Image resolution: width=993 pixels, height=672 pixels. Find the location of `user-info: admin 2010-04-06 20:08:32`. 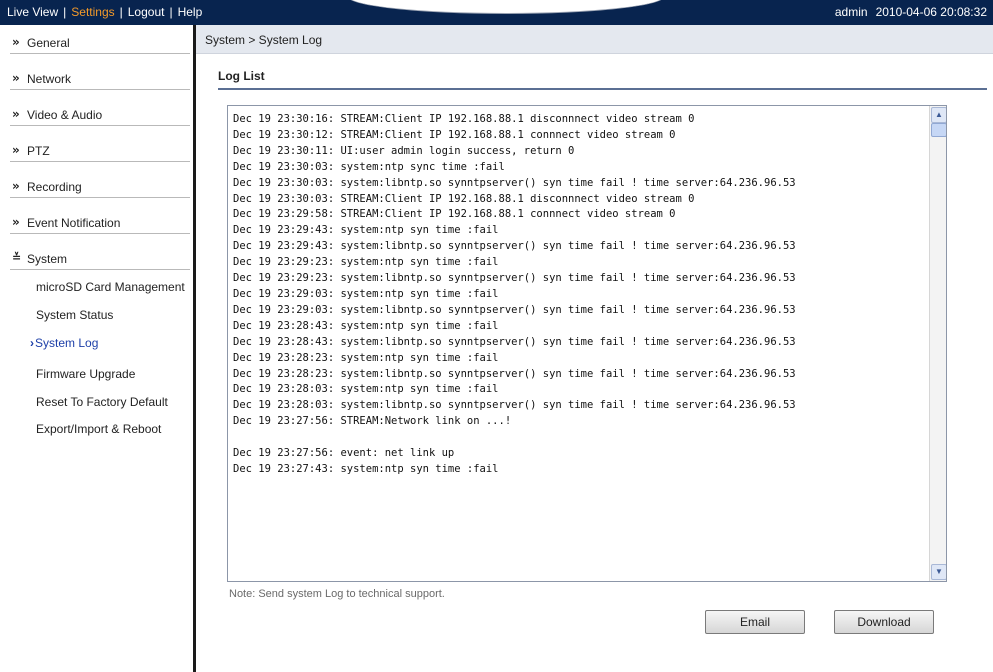

user-info: admin 2010-04-06 20:08:32 is located at coordinates (911, 12).